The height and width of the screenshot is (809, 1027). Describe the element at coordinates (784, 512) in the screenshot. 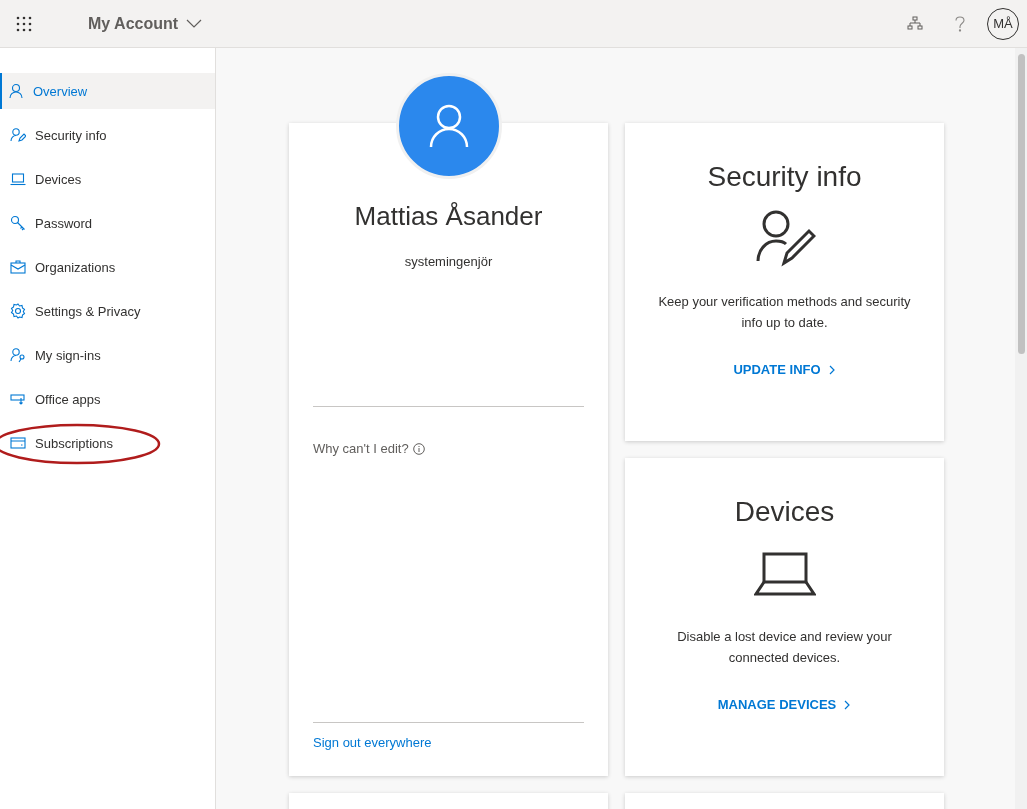

I see `card-title: Devices` at that location.